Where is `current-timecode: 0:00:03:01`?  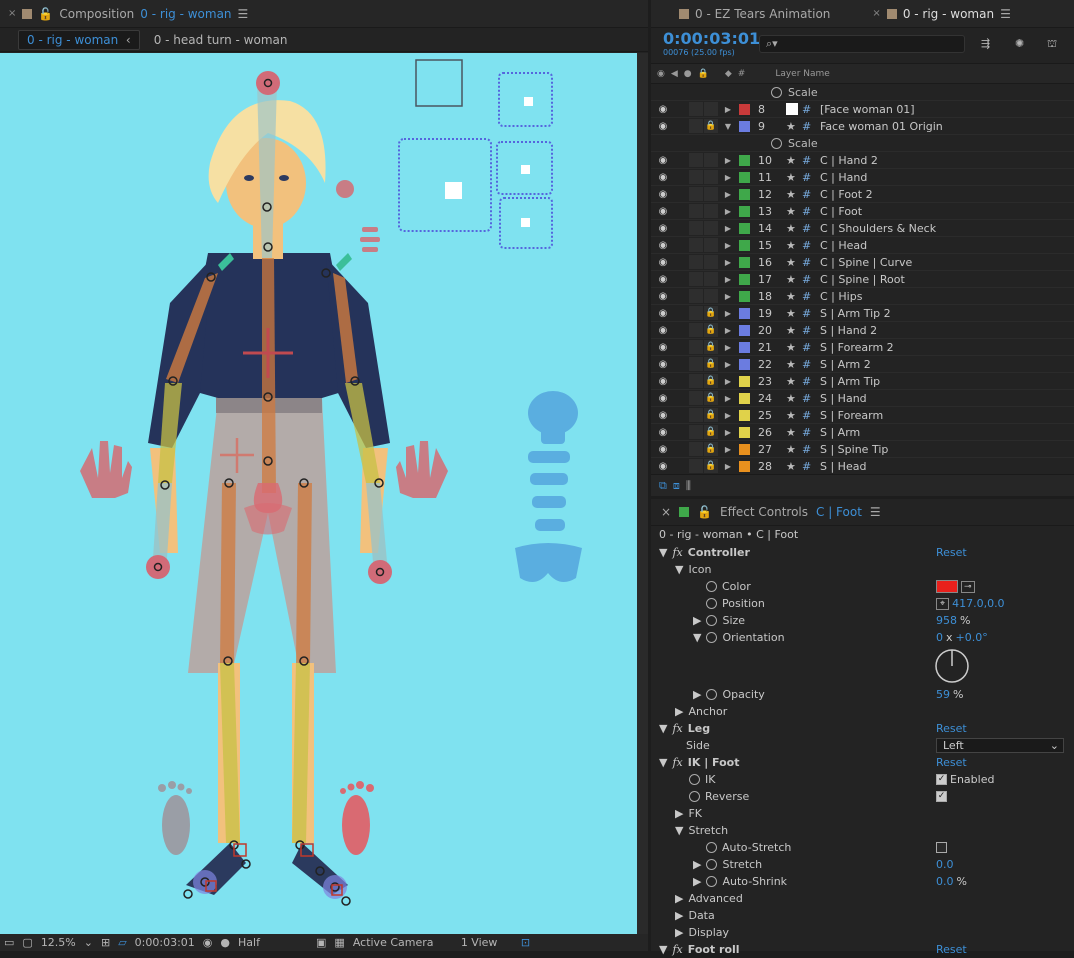 current-timecode: 0:00:03:01 is located at coordinates (711, 38).